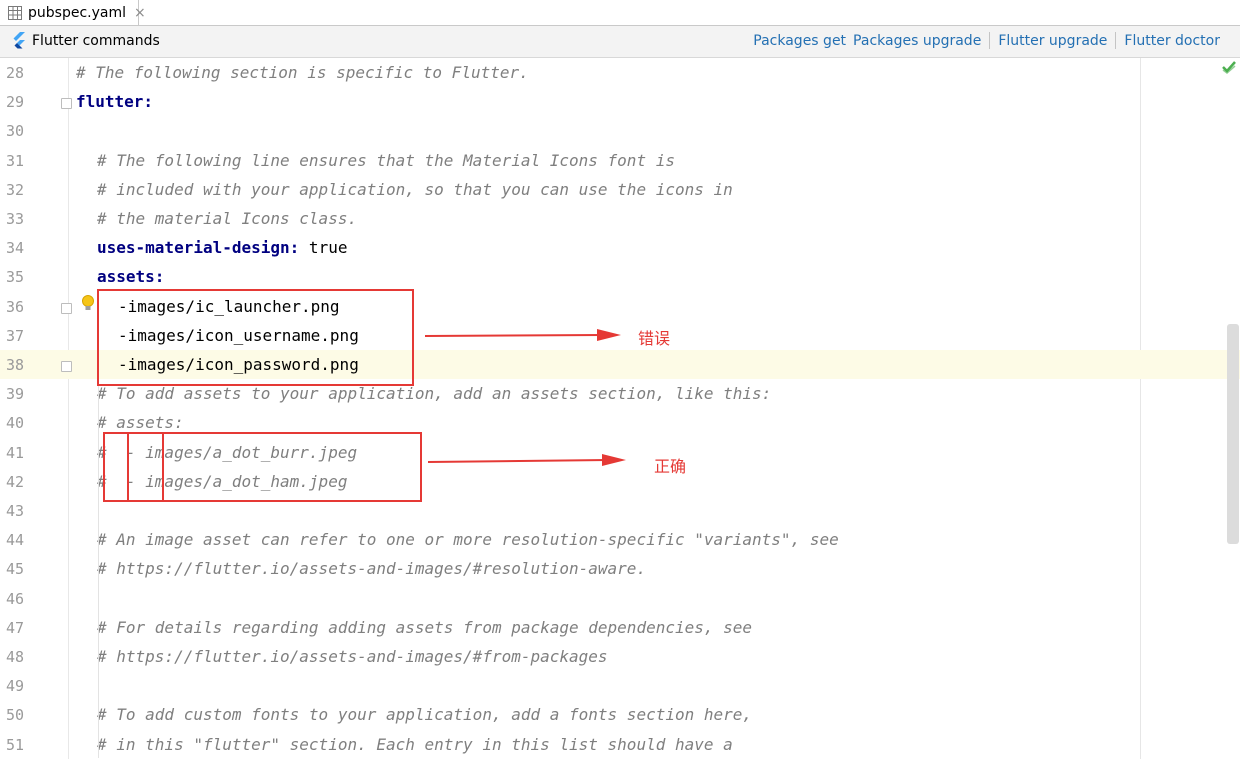 This screenshot has height=759, width=1240. Describe the element at coordinates (15, 73) in the screenshot. I see `line-number: 28` at that location.